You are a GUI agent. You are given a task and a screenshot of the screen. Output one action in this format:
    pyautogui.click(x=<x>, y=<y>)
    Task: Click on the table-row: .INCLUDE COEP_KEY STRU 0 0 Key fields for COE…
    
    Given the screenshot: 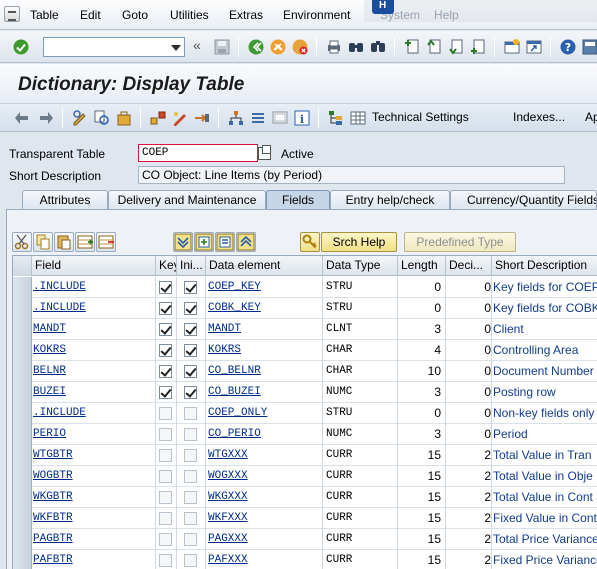 What is the action you would take?
    pyautogui.click(x=305, y=287)
    